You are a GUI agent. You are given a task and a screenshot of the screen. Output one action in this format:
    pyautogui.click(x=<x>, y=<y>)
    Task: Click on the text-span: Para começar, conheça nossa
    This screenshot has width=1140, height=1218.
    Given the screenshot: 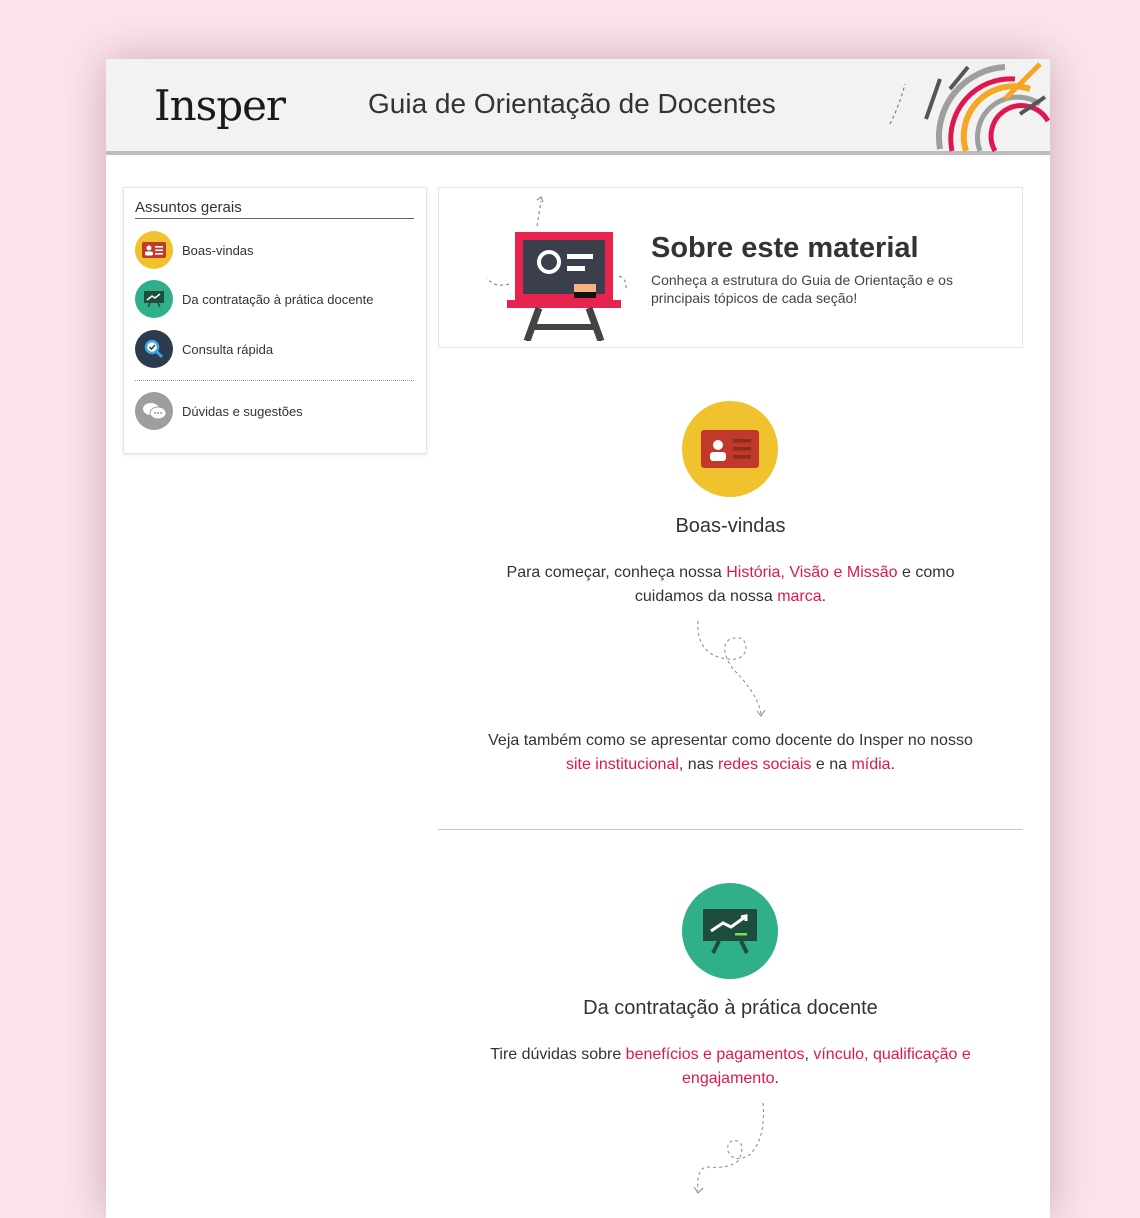 What is the action you would take?
    pyautogui.click(x=616, y=572)
    